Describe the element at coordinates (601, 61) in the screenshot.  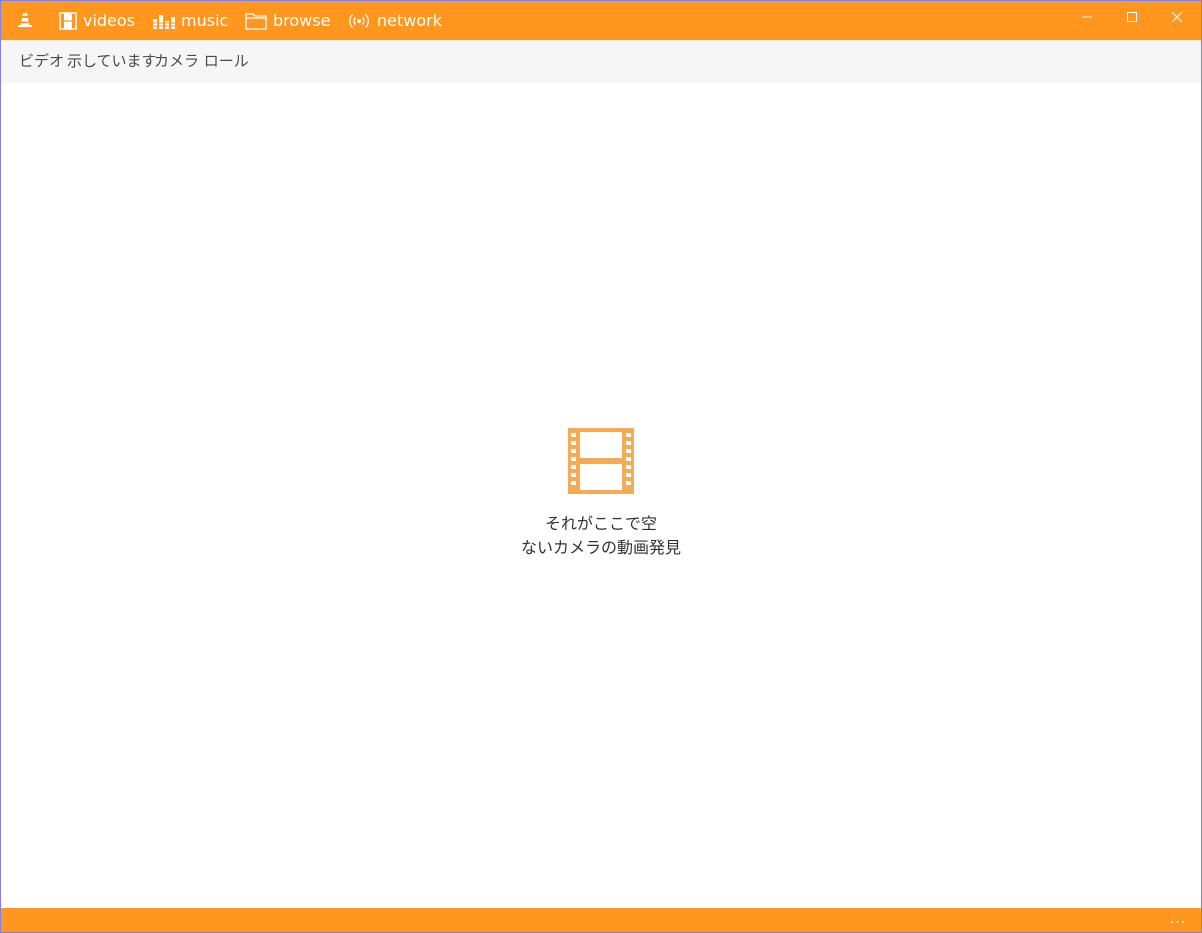
I see `filter-toolbar: ビデオ 示しています カメラ ロール` at that location.